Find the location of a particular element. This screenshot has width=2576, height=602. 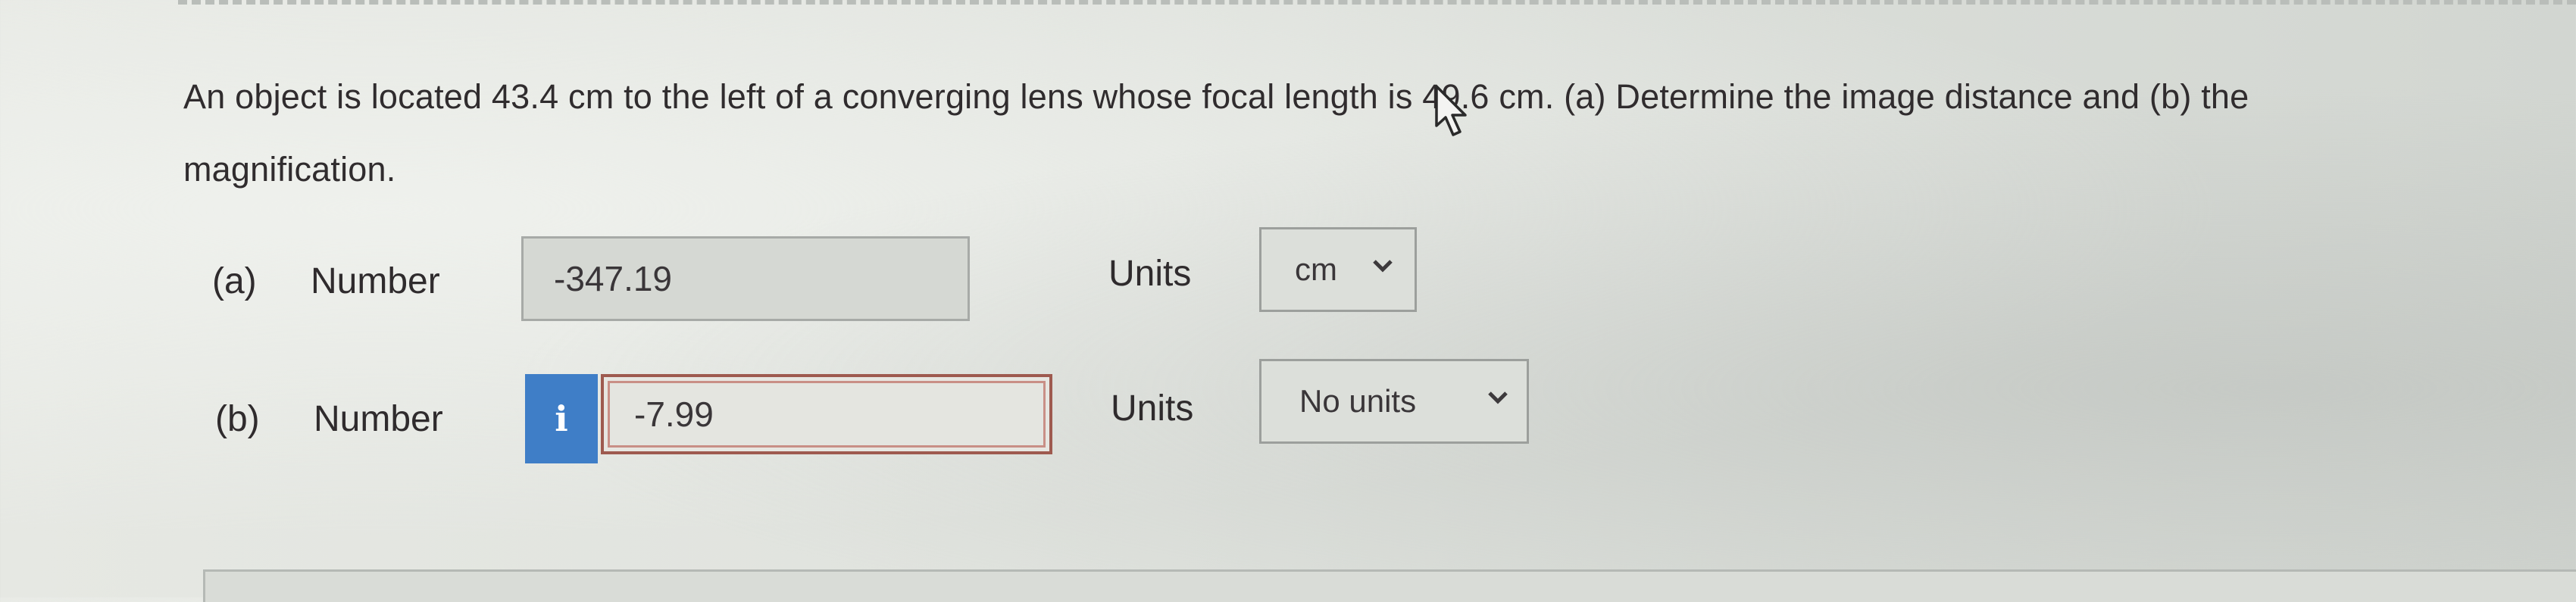

info-icon: i is located at coordinates (561, 419).